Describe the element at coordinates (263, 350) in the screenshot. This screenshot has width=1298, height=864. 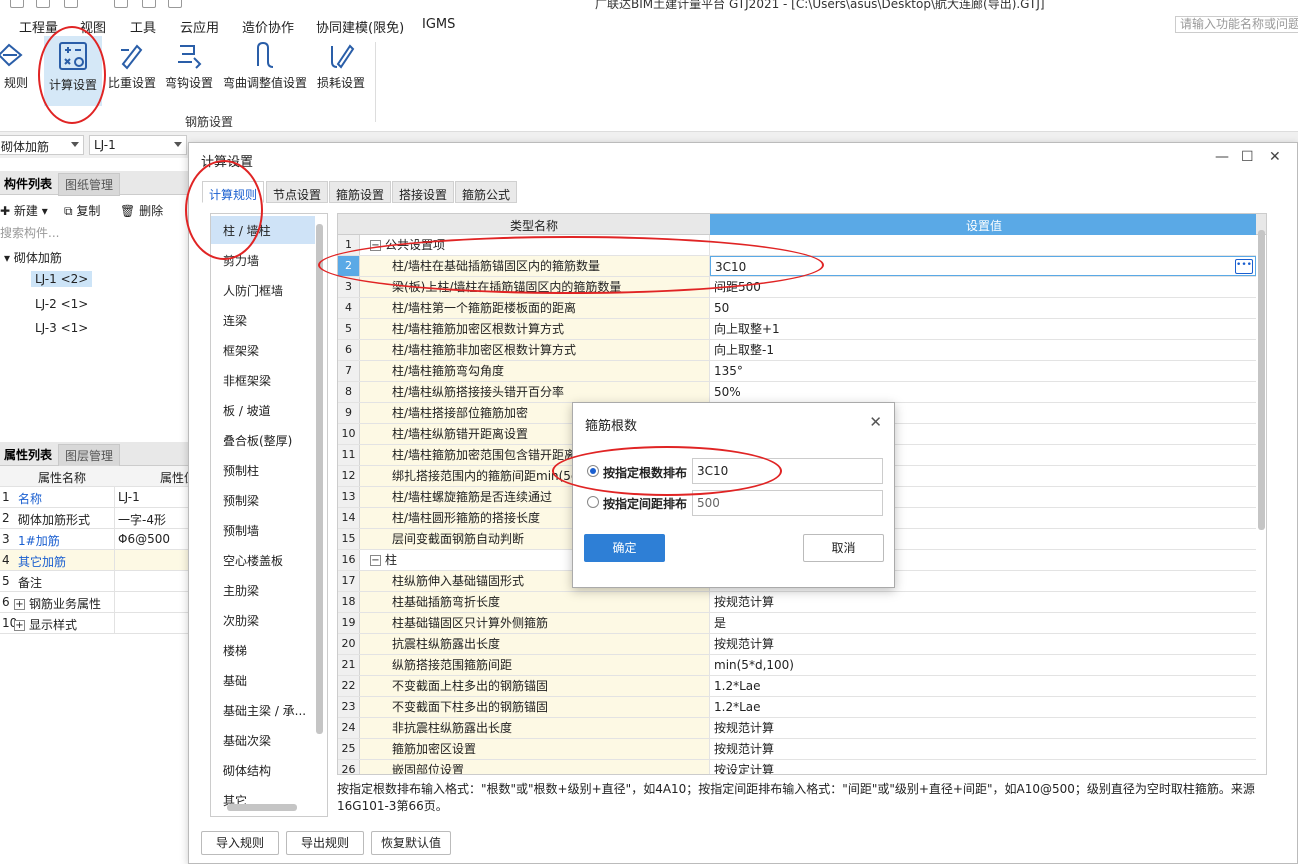
I see `category-item: 框架梁` at that location.